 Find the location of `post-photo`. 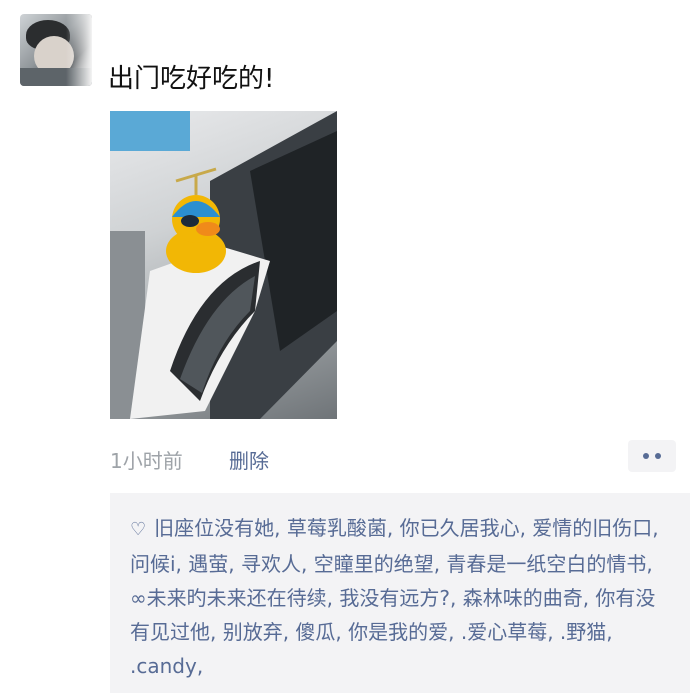

post-photo is located at coordinates (223, 265).